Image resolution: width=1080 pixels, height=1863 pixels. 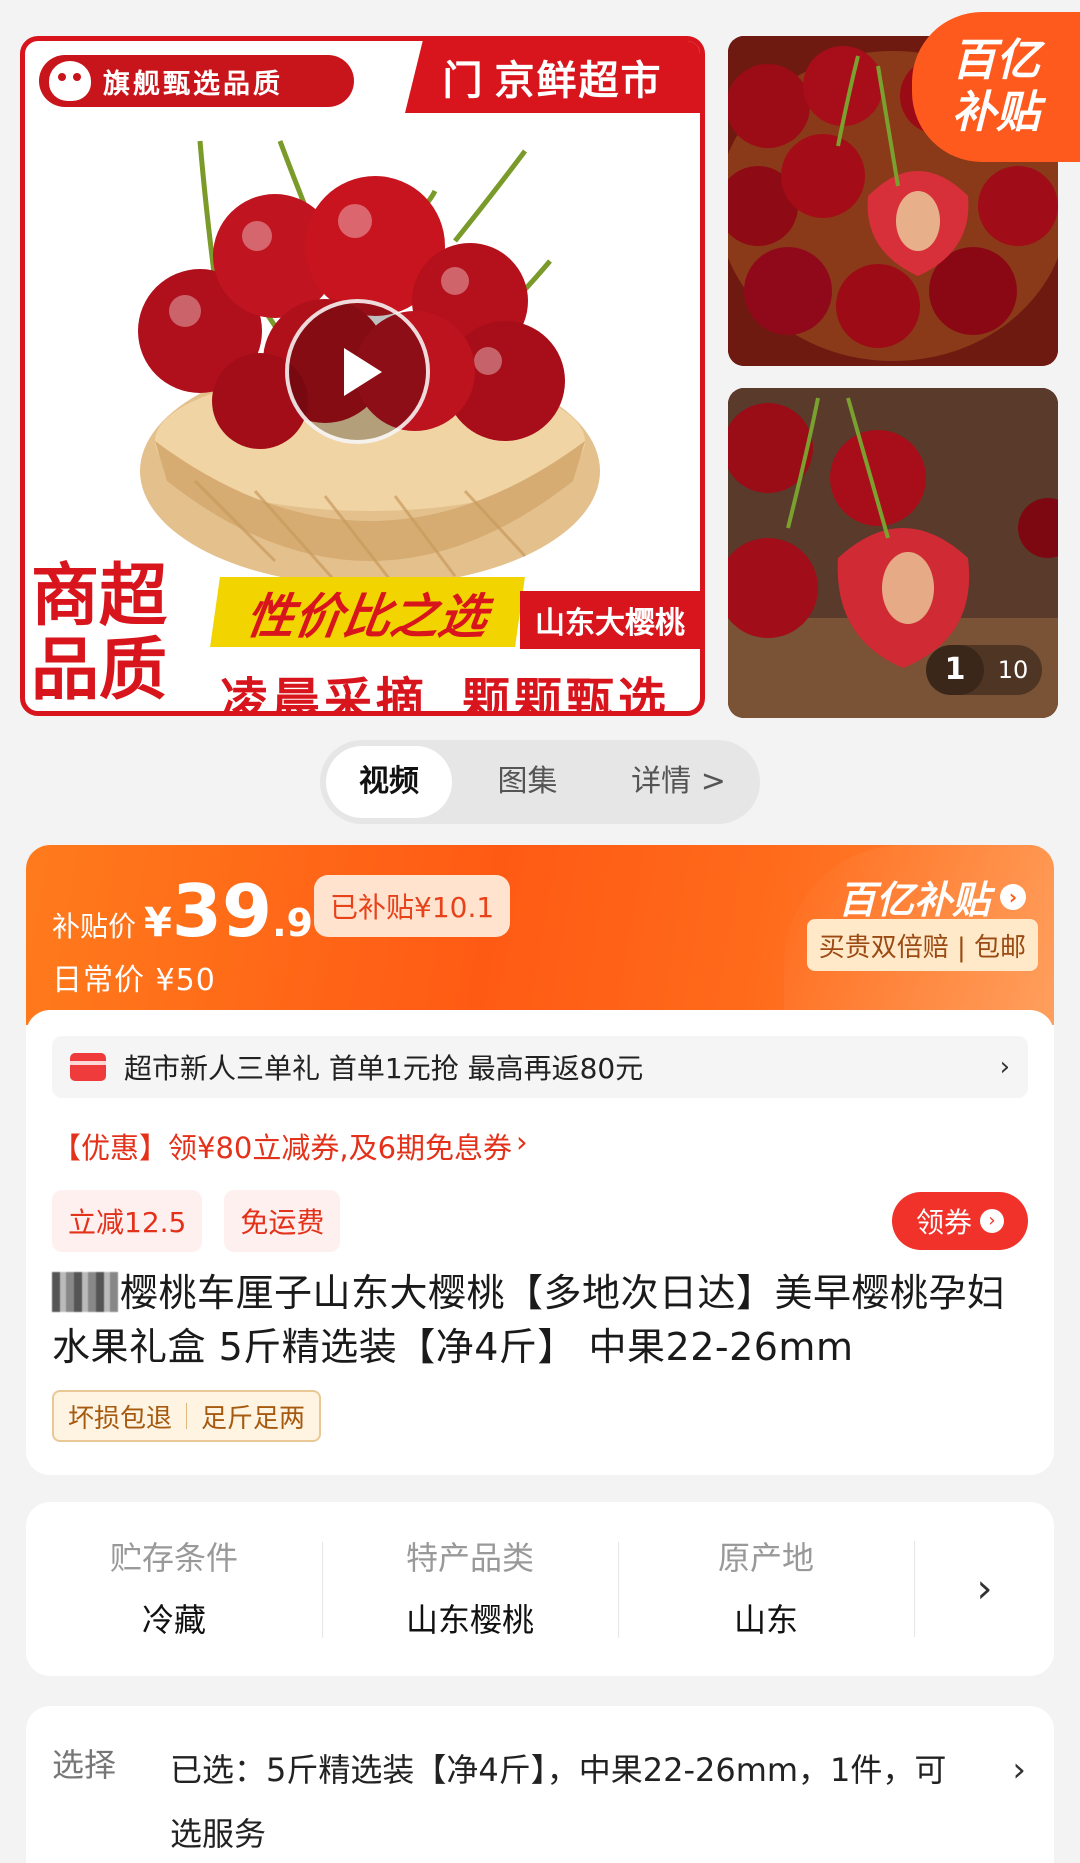 I want to click on coupon-offer-link: 【优惠】领¥80立减券,及6期免息券 ›, so click(x=290, y=1146).